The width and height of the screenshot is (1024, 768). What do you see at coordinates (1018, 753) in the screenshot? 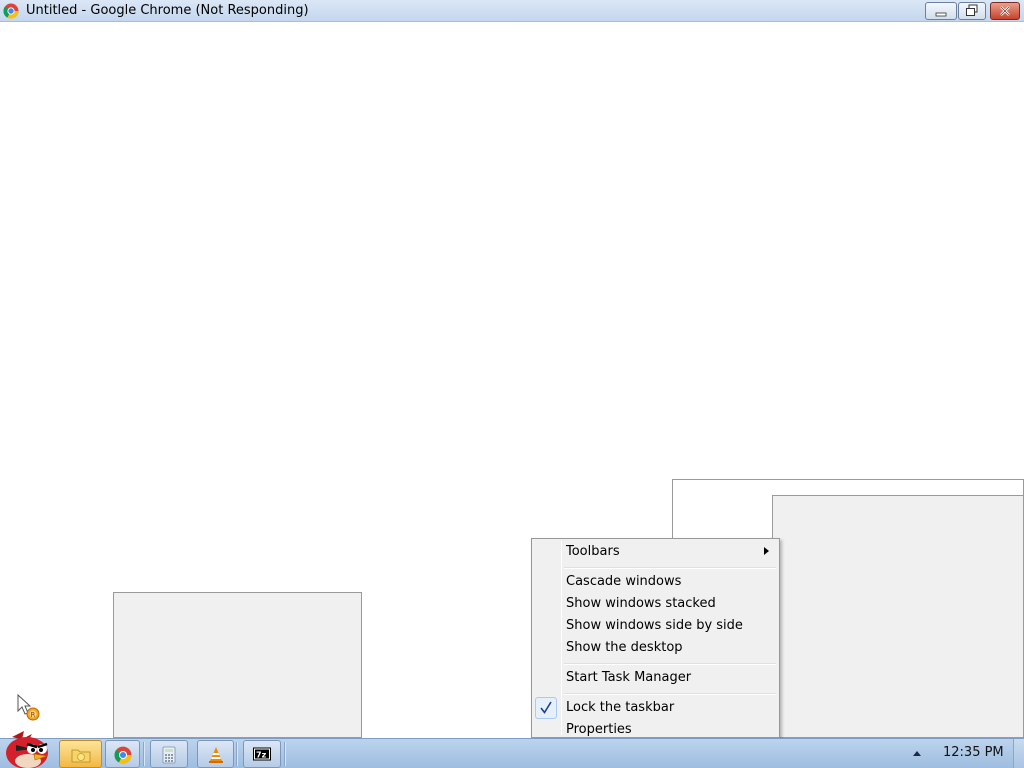
I see `show-desktop-button` at bounding box center [1018, 753].